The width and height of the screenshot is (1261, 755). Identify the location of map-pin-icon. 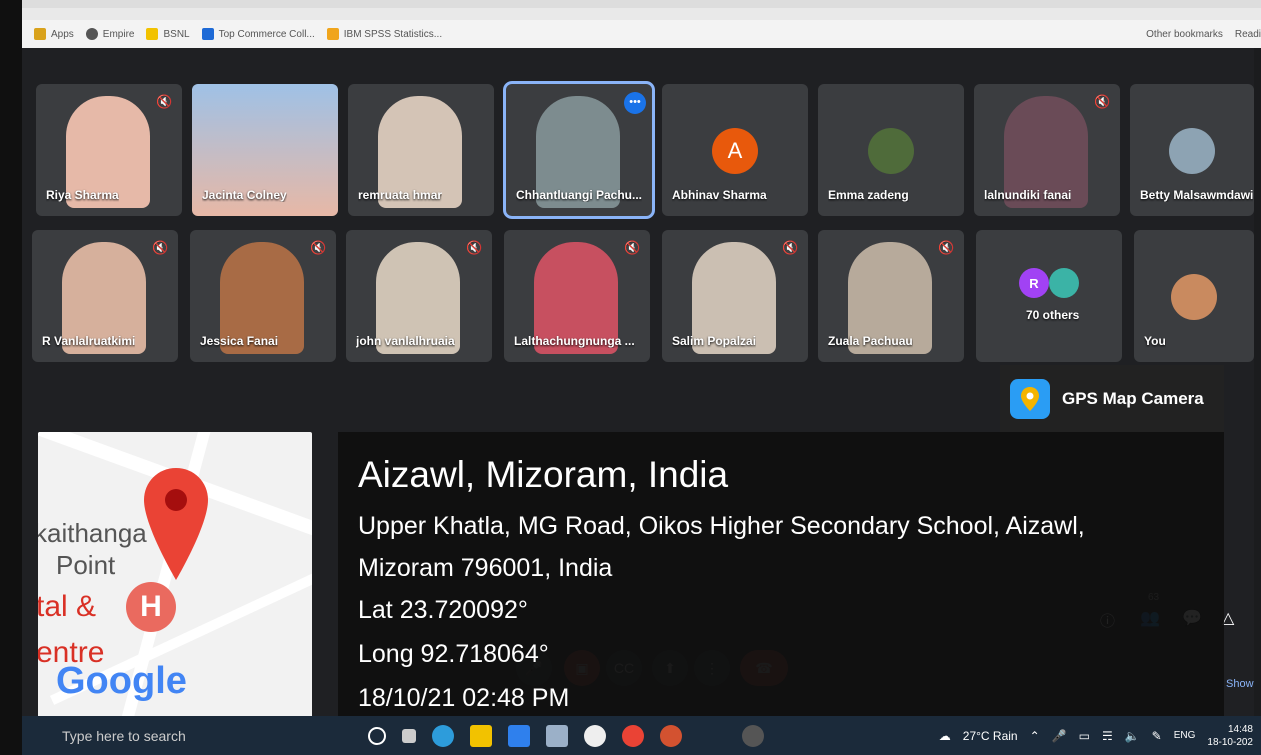
(1030, 399).